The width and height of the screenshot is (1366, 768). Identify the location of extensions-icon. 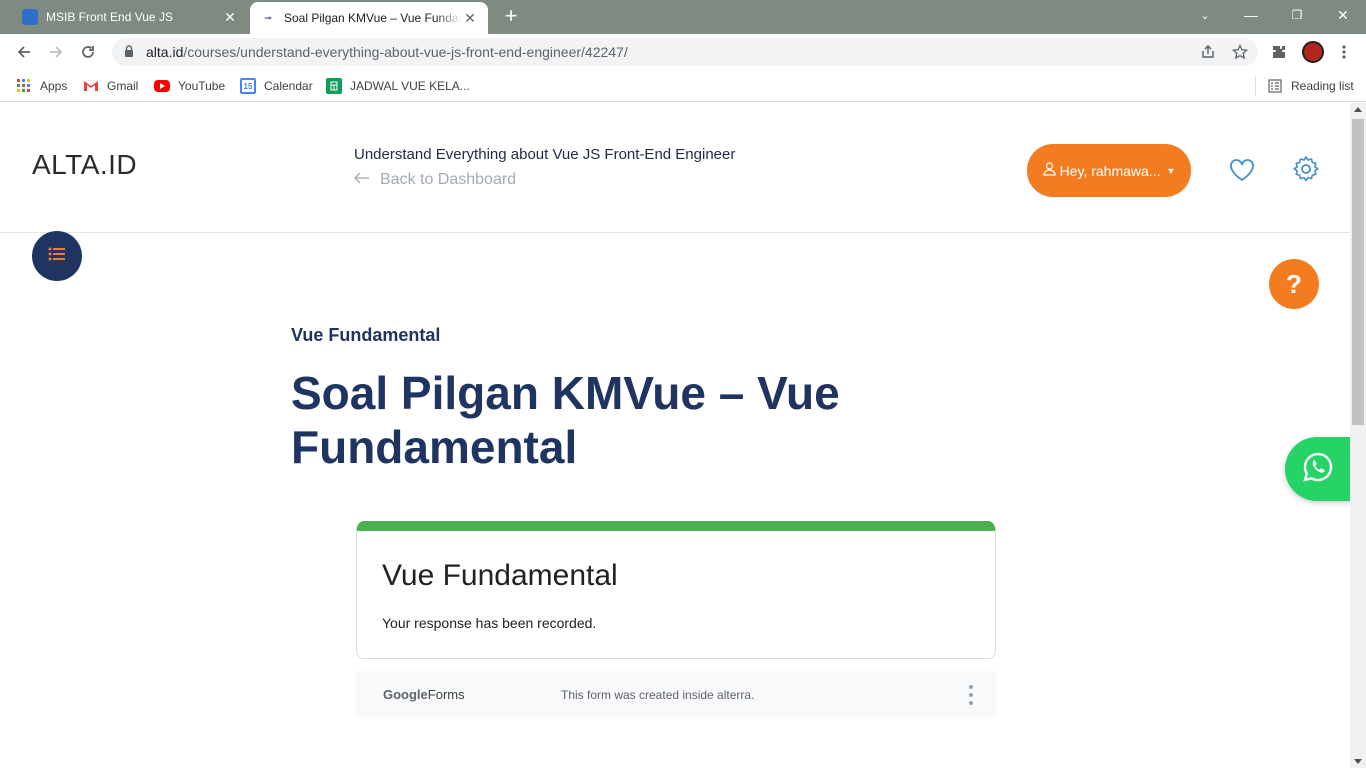
(1279, 53).